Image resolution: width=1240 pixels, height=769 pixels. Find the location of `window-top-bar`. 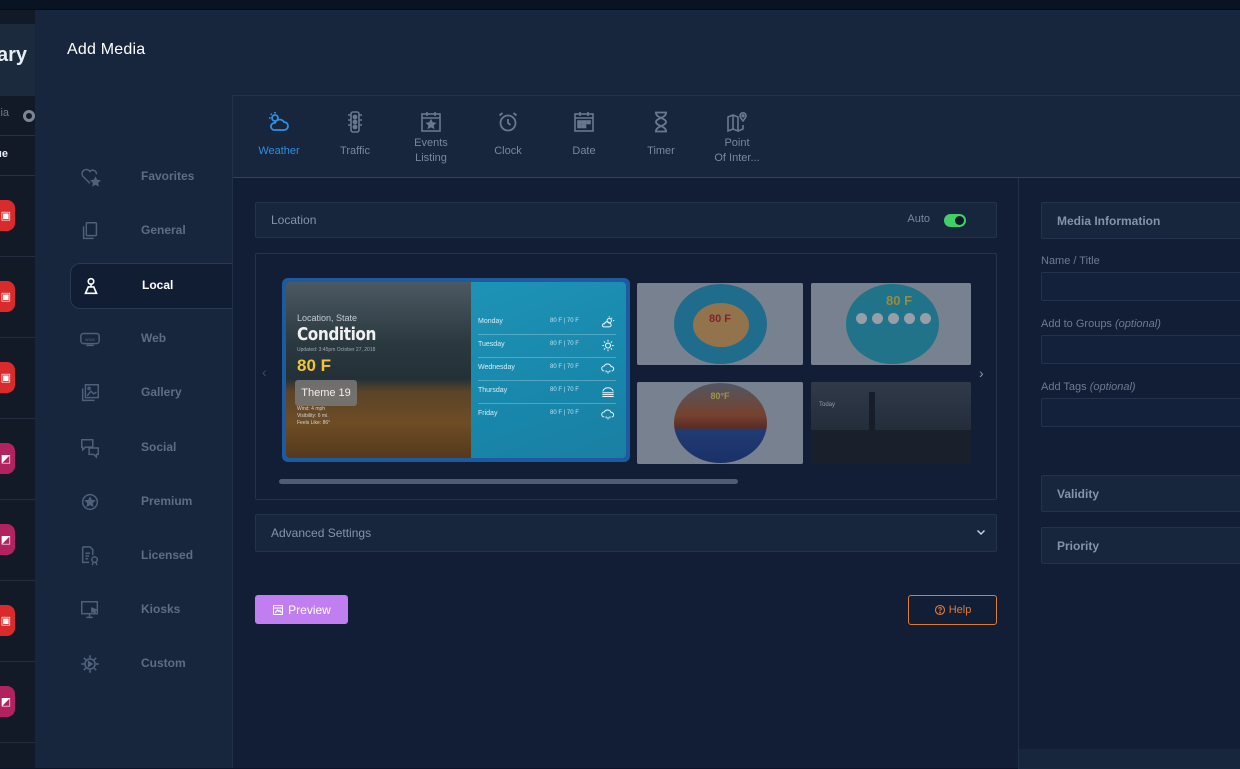

window-top-bar is located at coordinates (620, 5).